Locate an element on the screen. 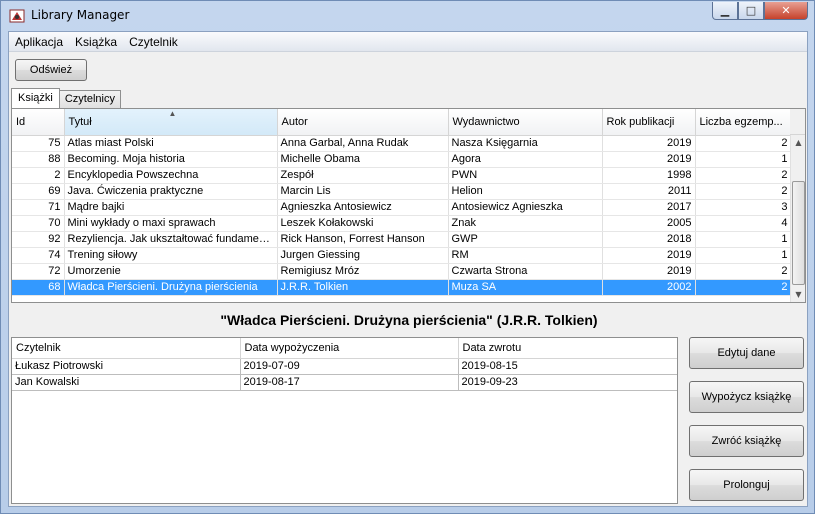 The image size is (815, 514). window-title: Library Manager is located at coordinates (80, 15).